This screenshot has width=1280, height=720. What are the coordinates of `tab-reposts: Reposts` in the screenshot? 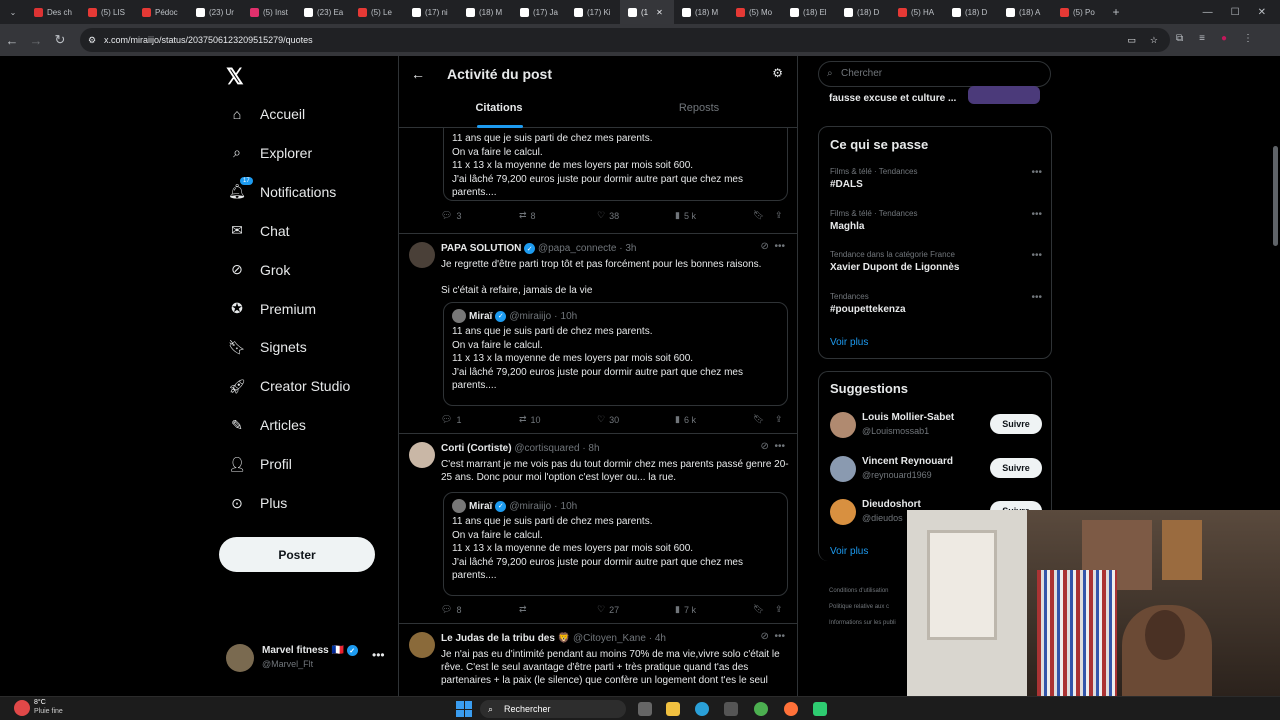 It's located at (698, 115).